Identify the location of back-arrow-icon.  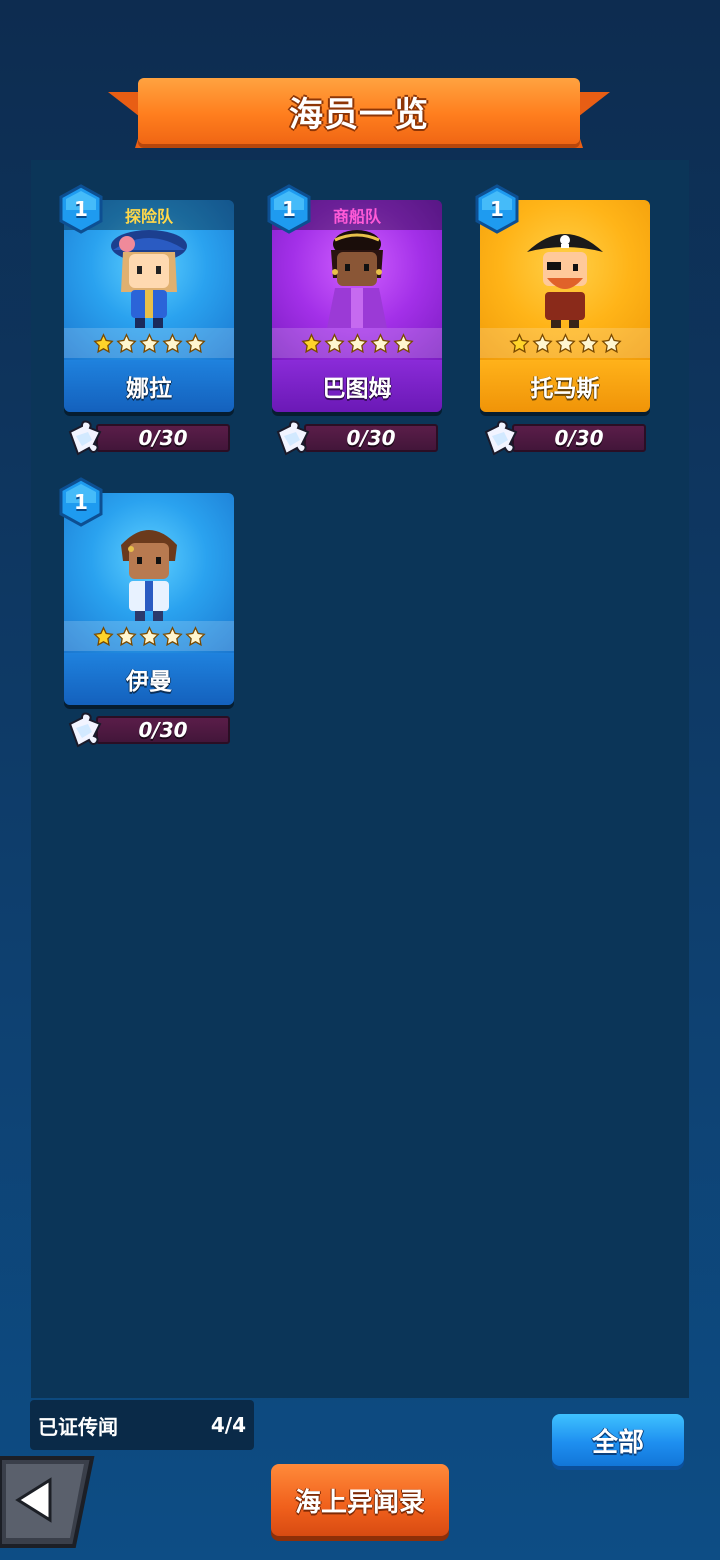
(48, 1502).